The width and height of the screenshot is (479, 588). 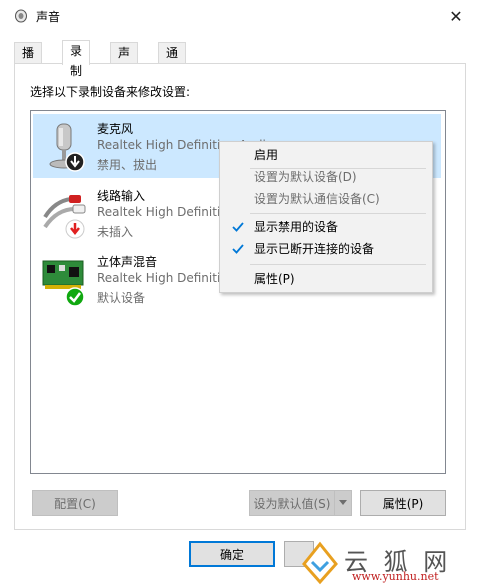 What do you see at coordinates (121, 298) in the screenshot?
I see `device-status: 默认设备` at bounding box center [121, 298].